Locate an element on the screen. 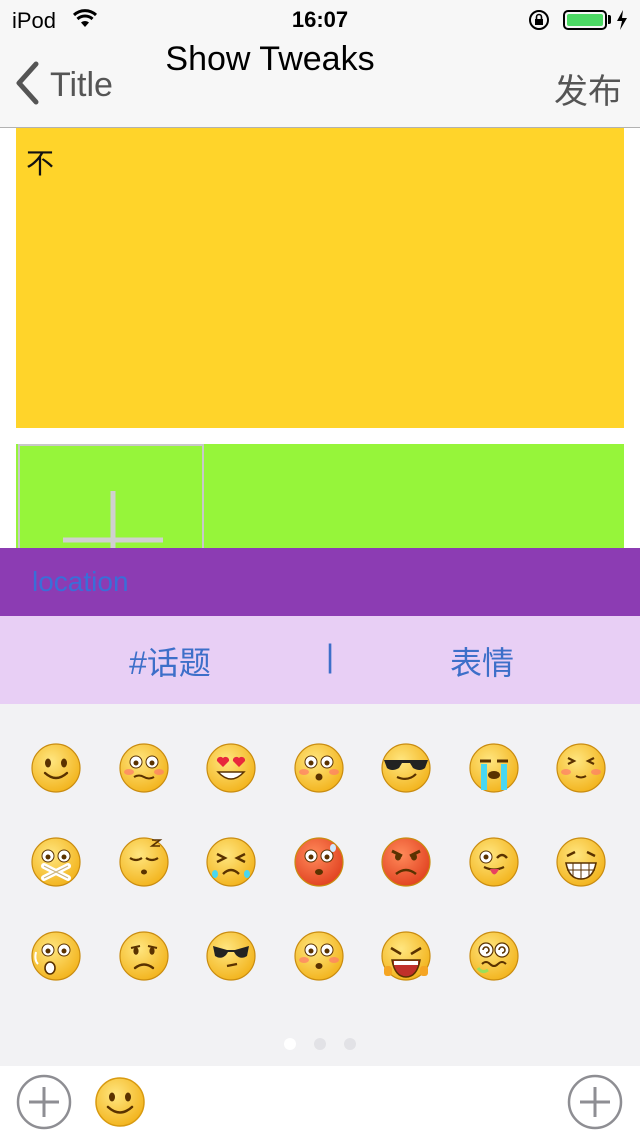 Image resolution: width=640 pixels, height=1136 pixels. tab-emoji: 表情 is located at coordinates (482, 661).